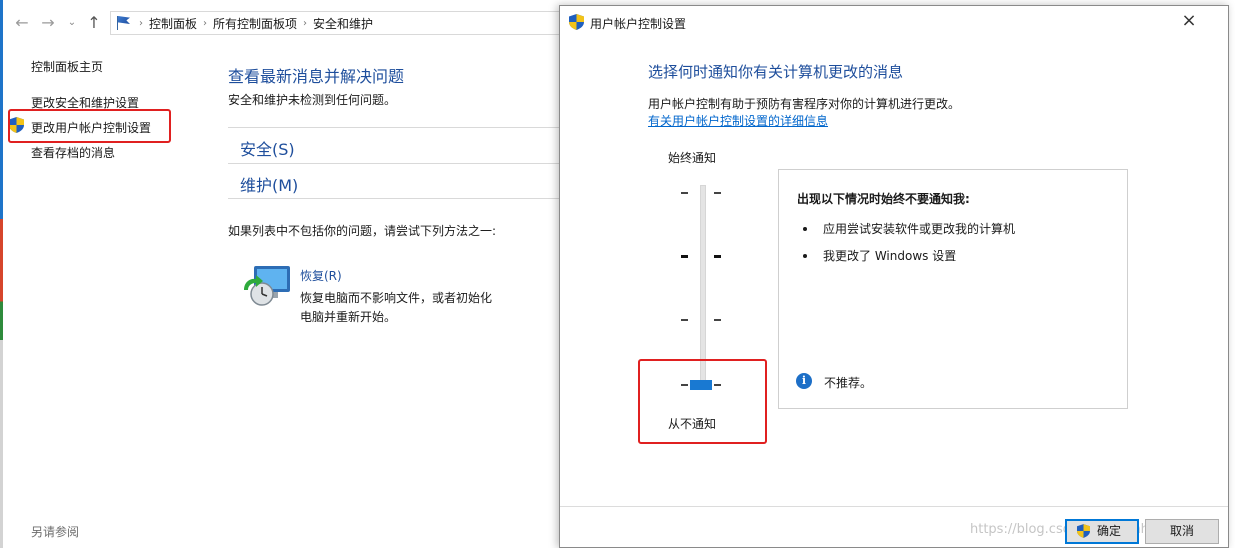 The width and height of the screenshot is (1235, 548). What do you see at coordinates (890, 256) in the screenshot?
I see `level-bullet-item: 我更改了 Windows 设置` at bounding box center [890, 256].